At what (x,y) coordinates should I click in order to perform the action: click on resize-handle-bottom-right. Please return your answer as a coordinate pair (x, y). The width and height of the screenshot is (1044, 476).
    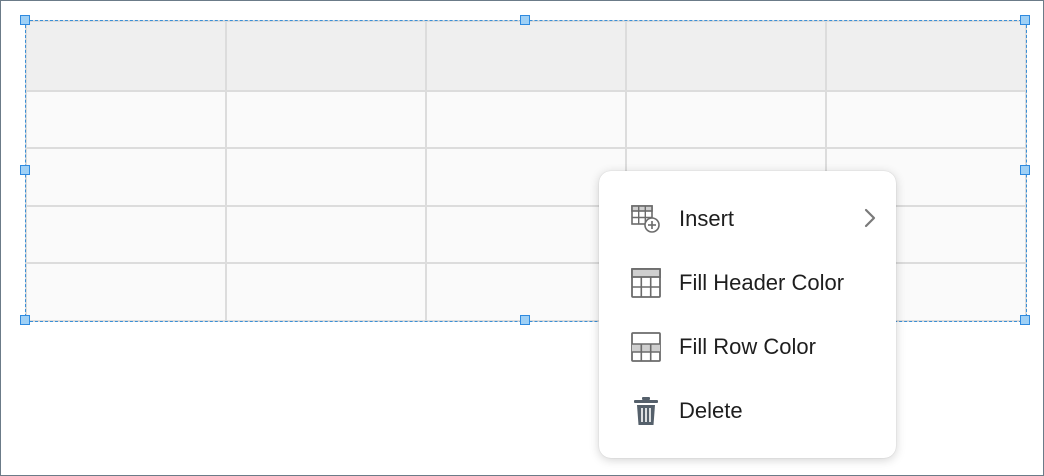
    Looking at the image, I should click on (1025, 320).